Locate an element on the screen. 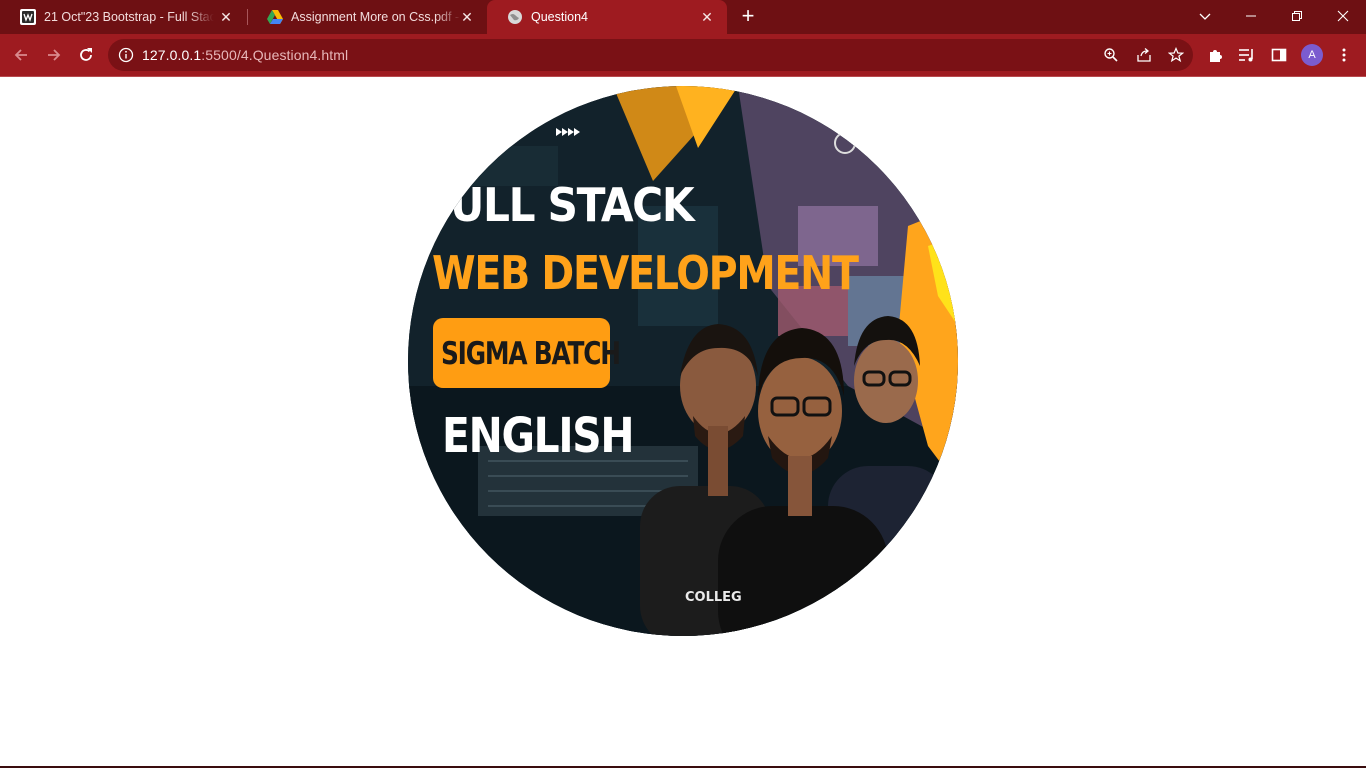 This screenshot has width=1366, height=768. restore-icon is located at coordinates (1297, 16).